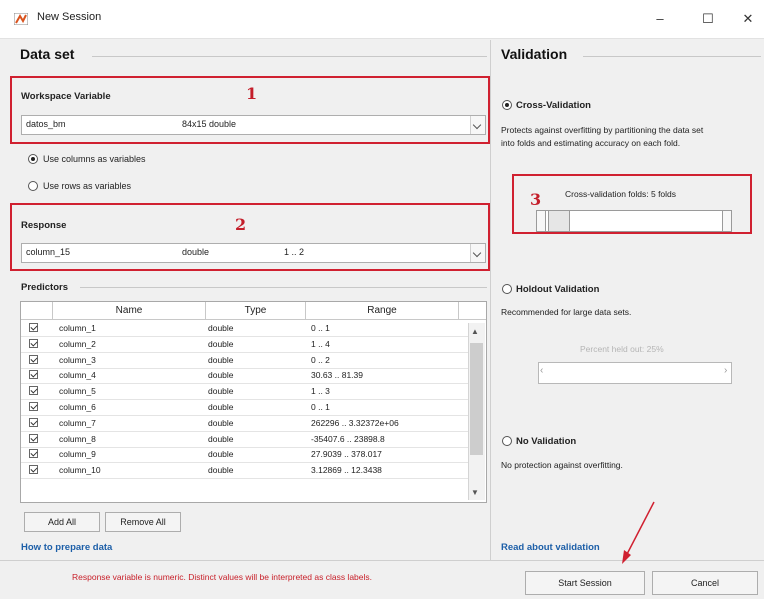  Describe the element at coordinates (622, 349) in the screenshot. I see `holdout-percent-label: Percent held out: 25%` at that location.